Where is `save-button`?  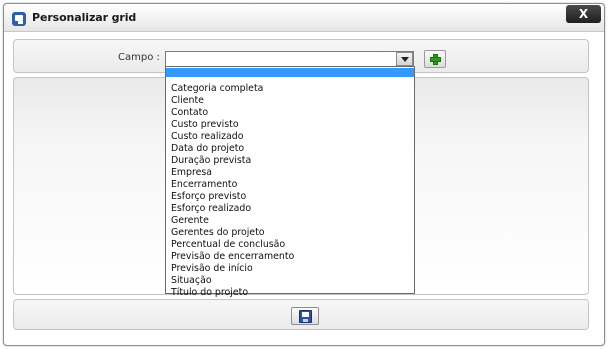
save-button is located at coordinates (305, 316).